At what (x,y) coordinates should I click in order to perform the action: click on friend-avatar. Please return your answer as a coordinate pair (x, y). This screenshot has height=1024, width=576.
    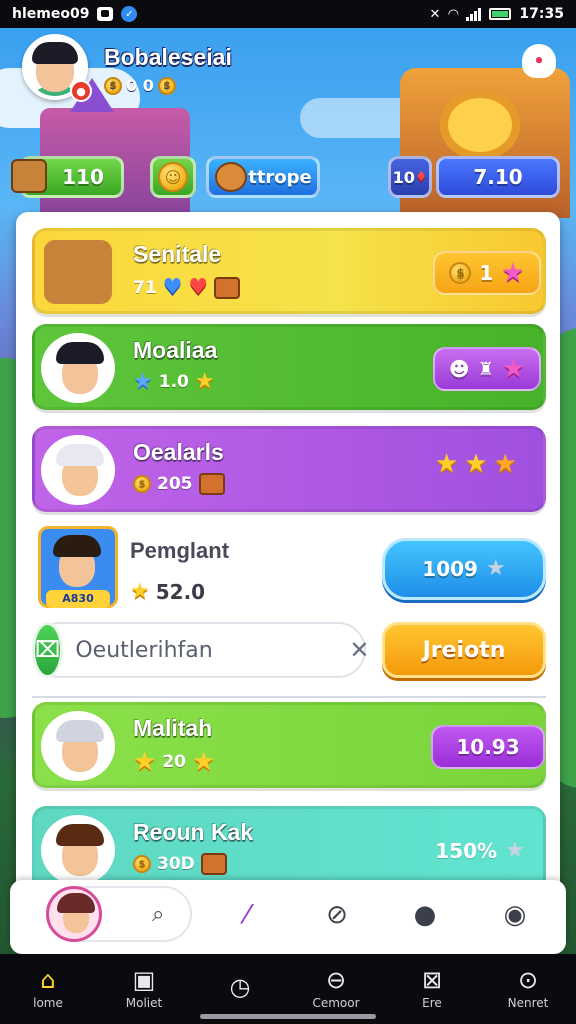
    Looking at the image, I should click on (74, 914).